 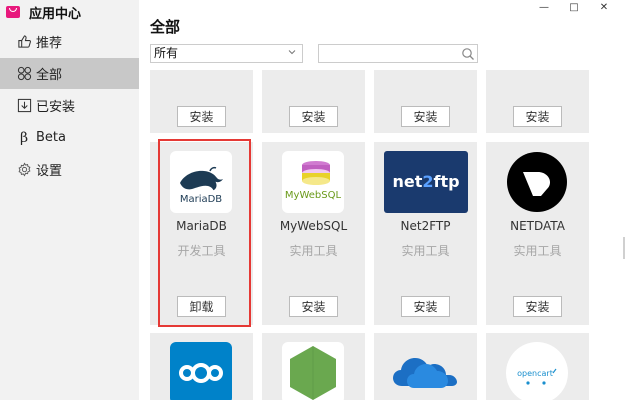 What do you see at coordinates (49, 75) in the screenshot?
I see `sidebar-item-label: 全部` at bounding box center [49, 75].